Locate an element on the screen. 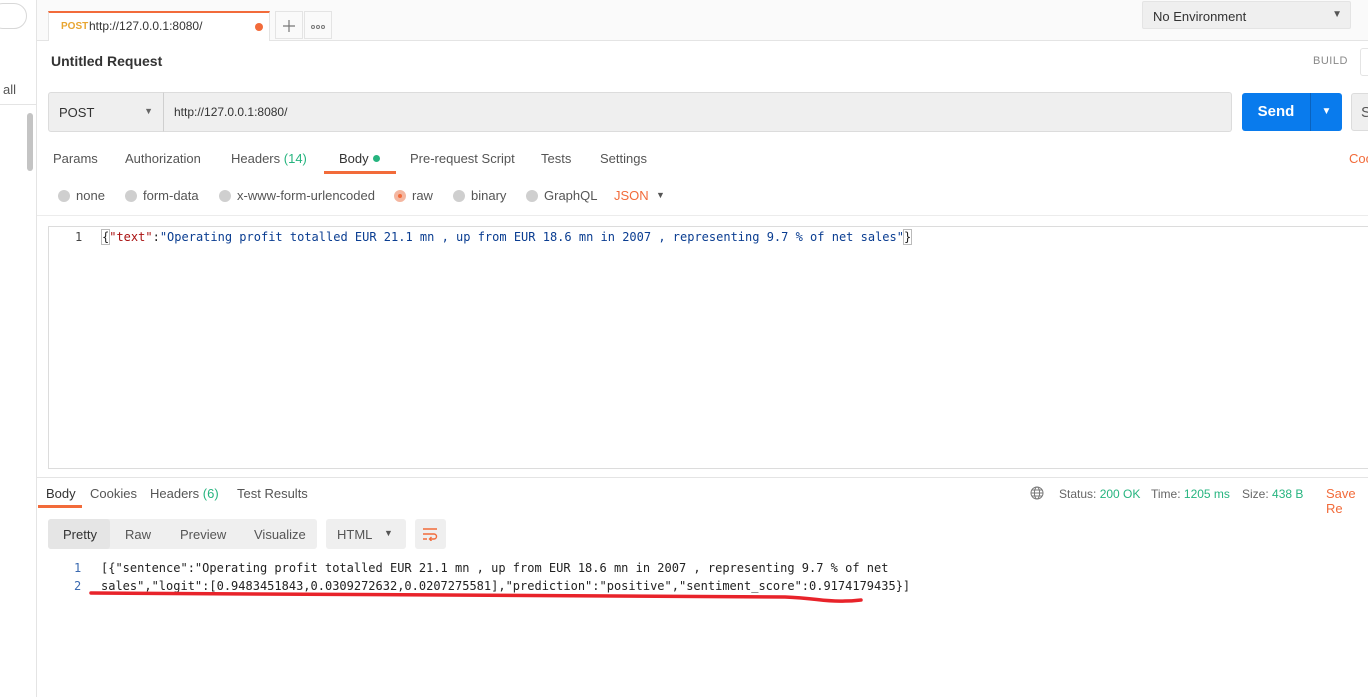 The width and height of the screenshot is (1368, 697). radio-urlencoded: x-www-form-urlencoded is located at coordinates (297, 195).